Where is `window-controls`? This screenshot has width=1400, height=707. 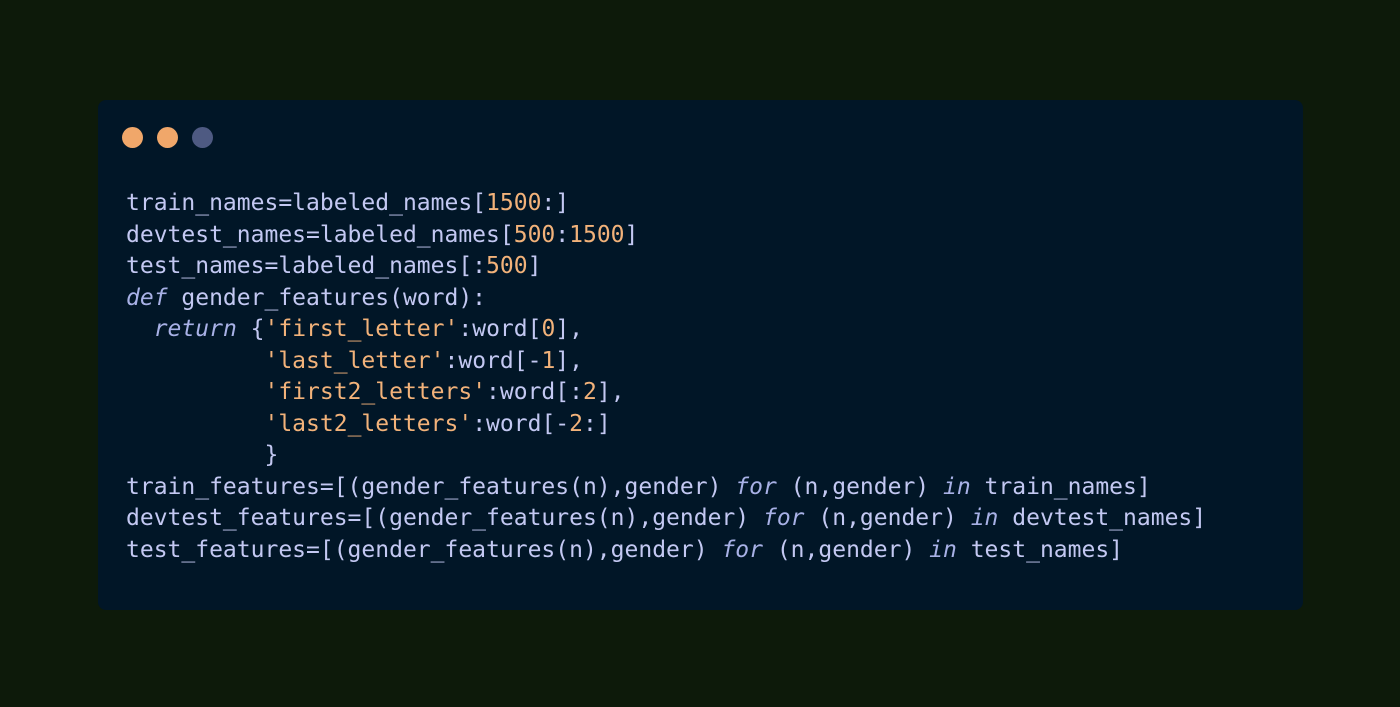
window-controls is located at coordinates (167, 137).